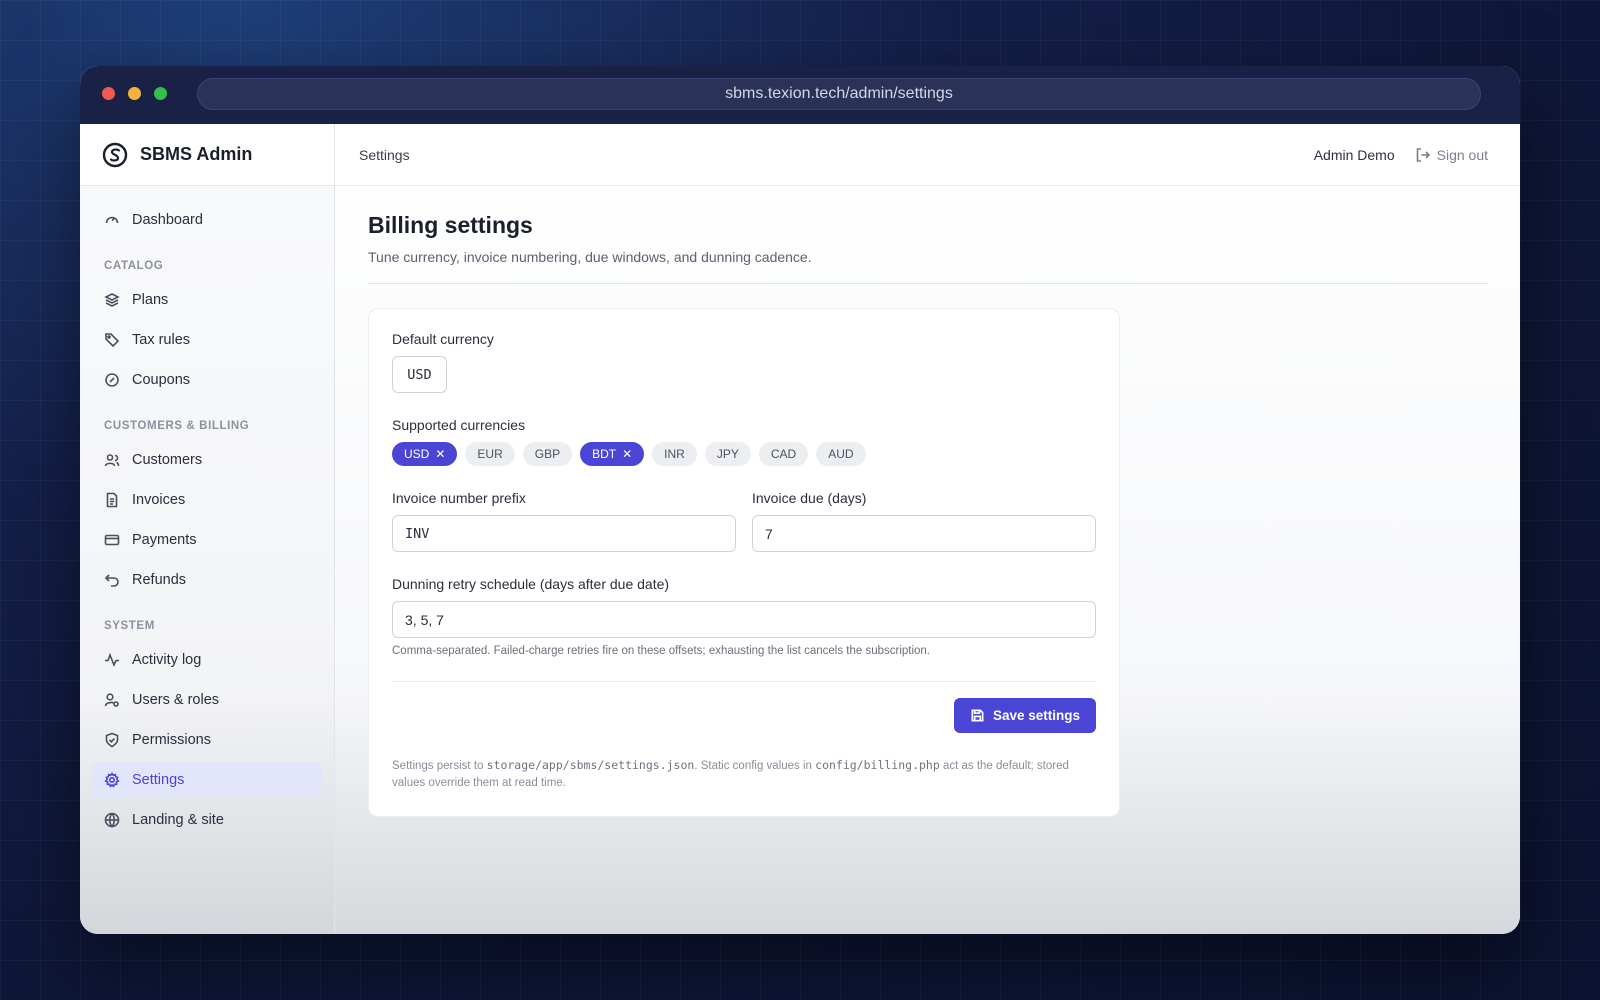 This screenshot has width=1600, height=1000. I want to click on undo-icon, so click(111, 580).